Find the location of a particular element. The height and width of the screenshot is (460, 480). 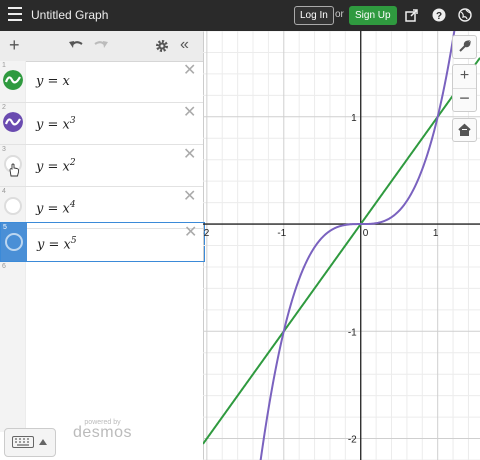

y-tick-label: 1 is located at coordinates (354, 118).